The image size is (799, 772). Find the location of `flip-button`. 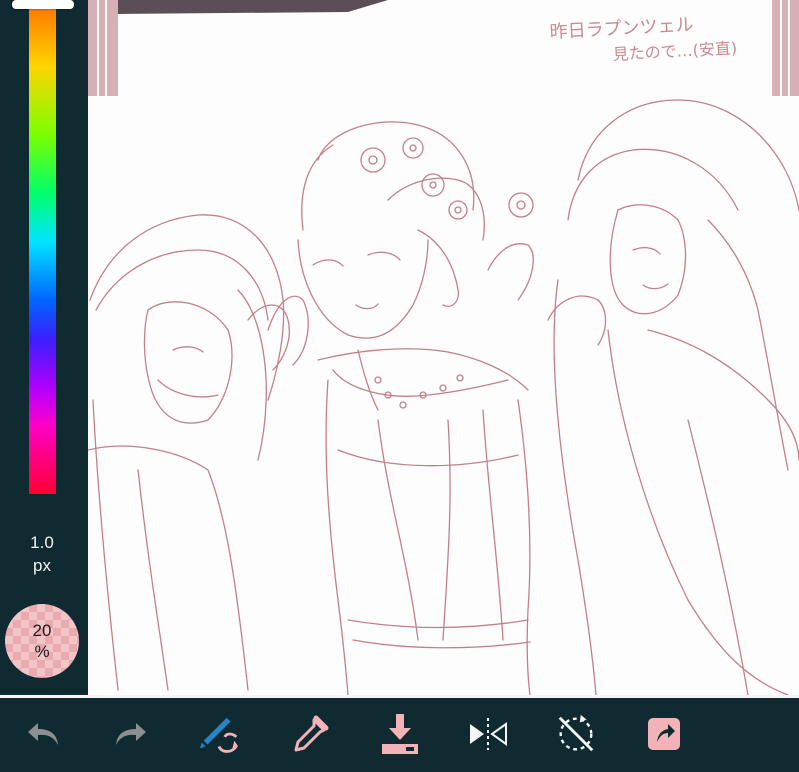

flip-button is located at coordinates (488, 734).